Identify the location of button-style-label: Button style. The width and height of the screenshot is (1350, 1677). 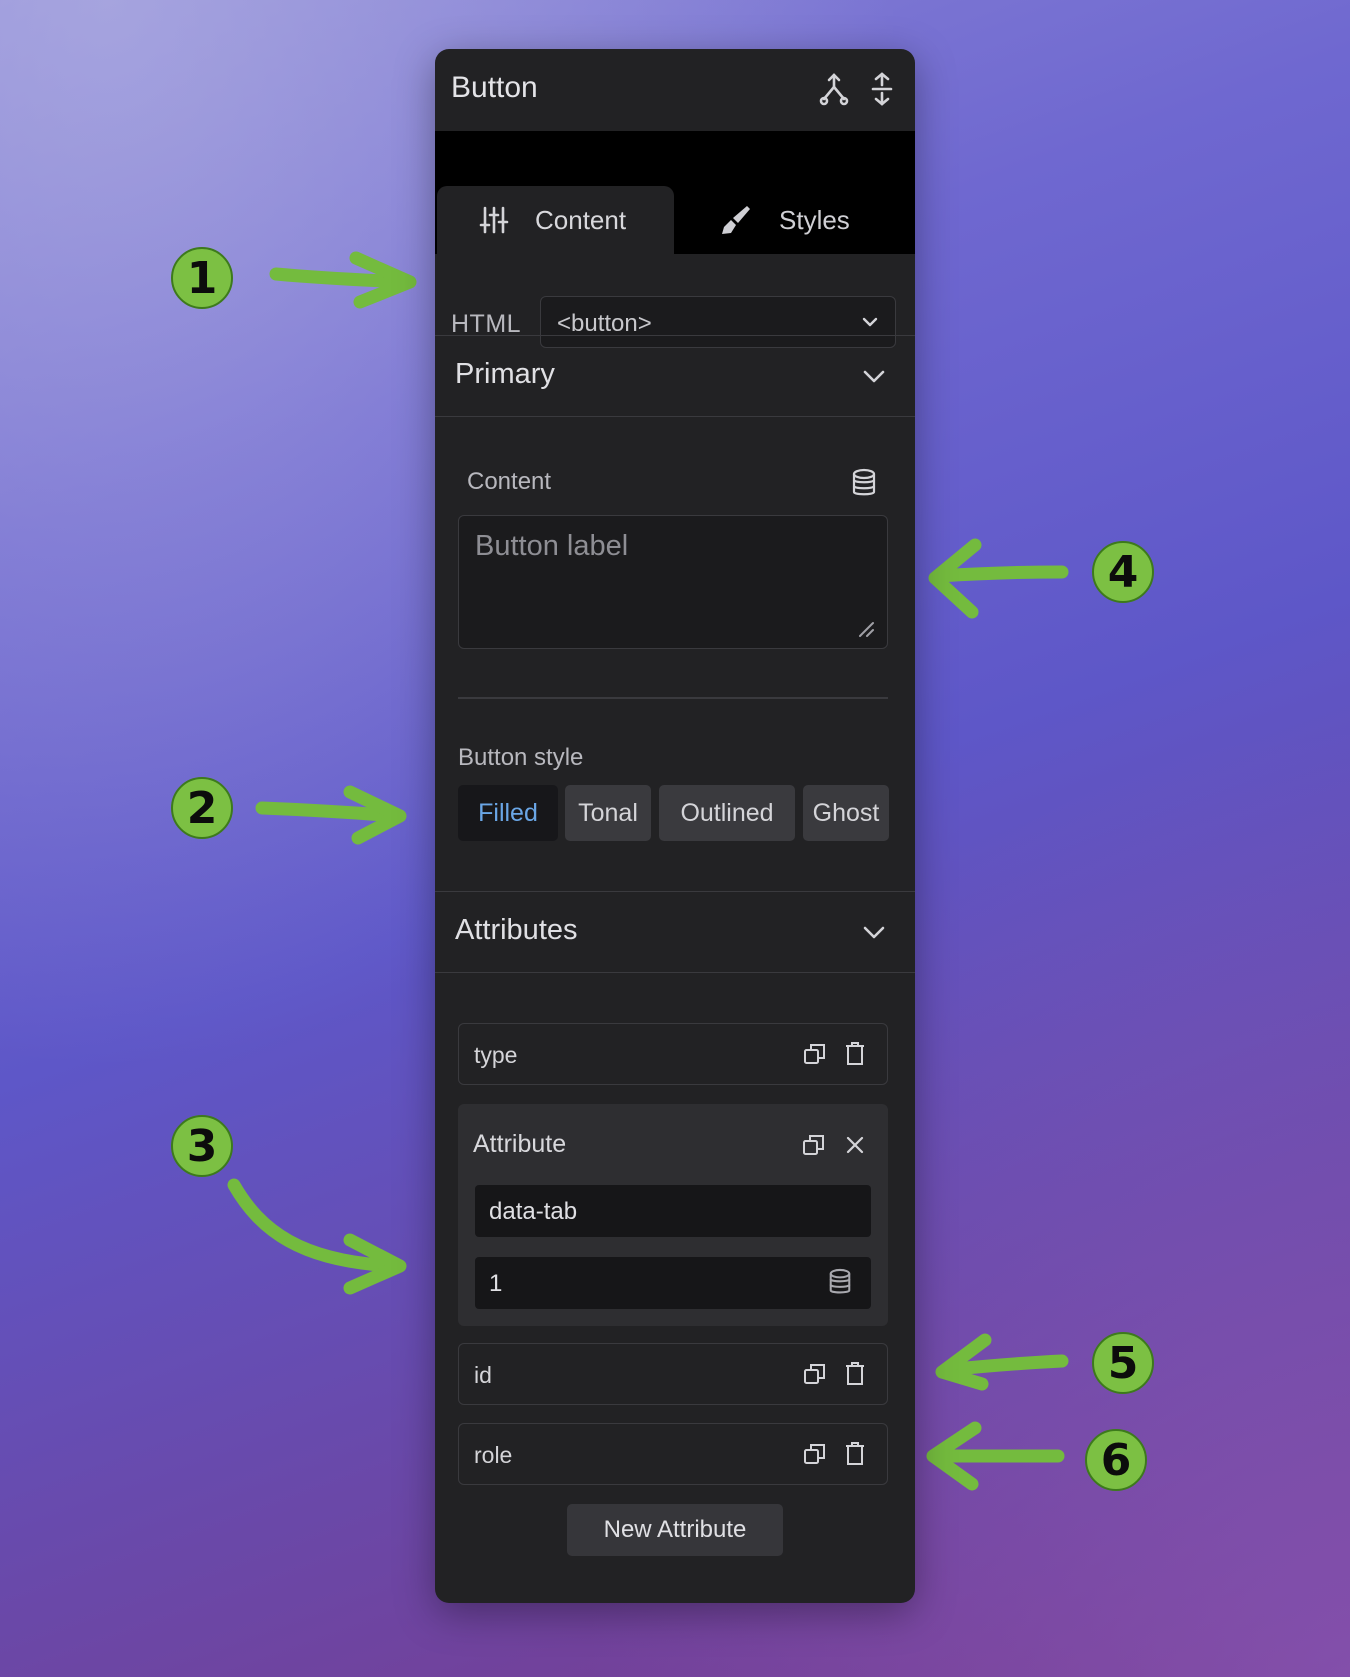
(521, 757).